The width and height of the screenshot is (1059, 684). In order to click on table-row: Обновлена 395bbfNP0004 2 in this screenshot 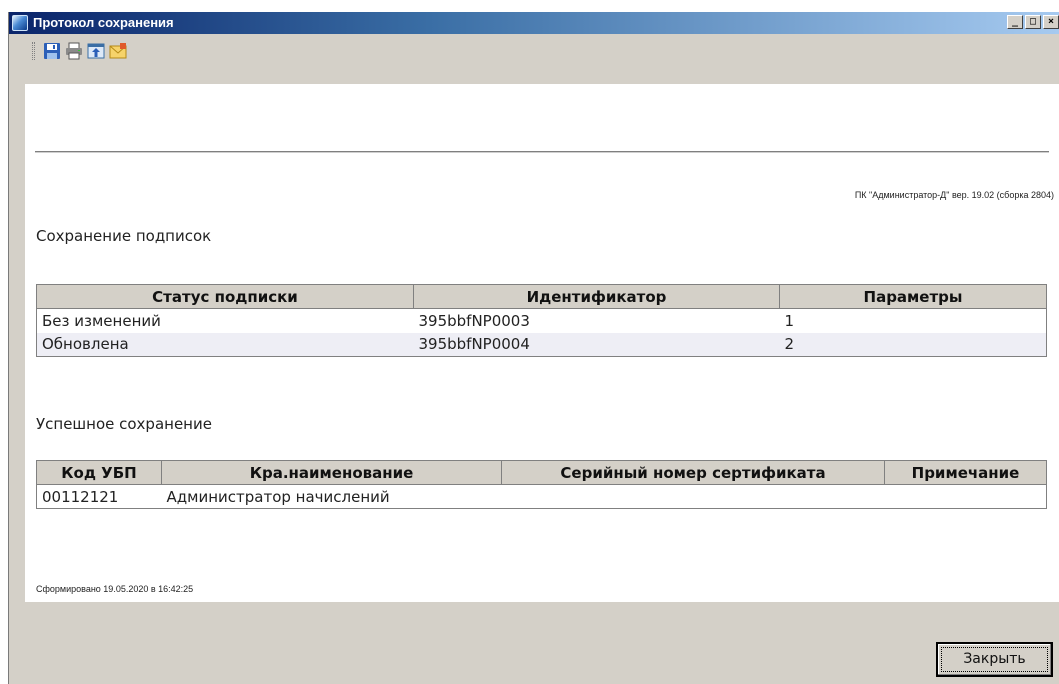, I will do `click(541, 344)`.